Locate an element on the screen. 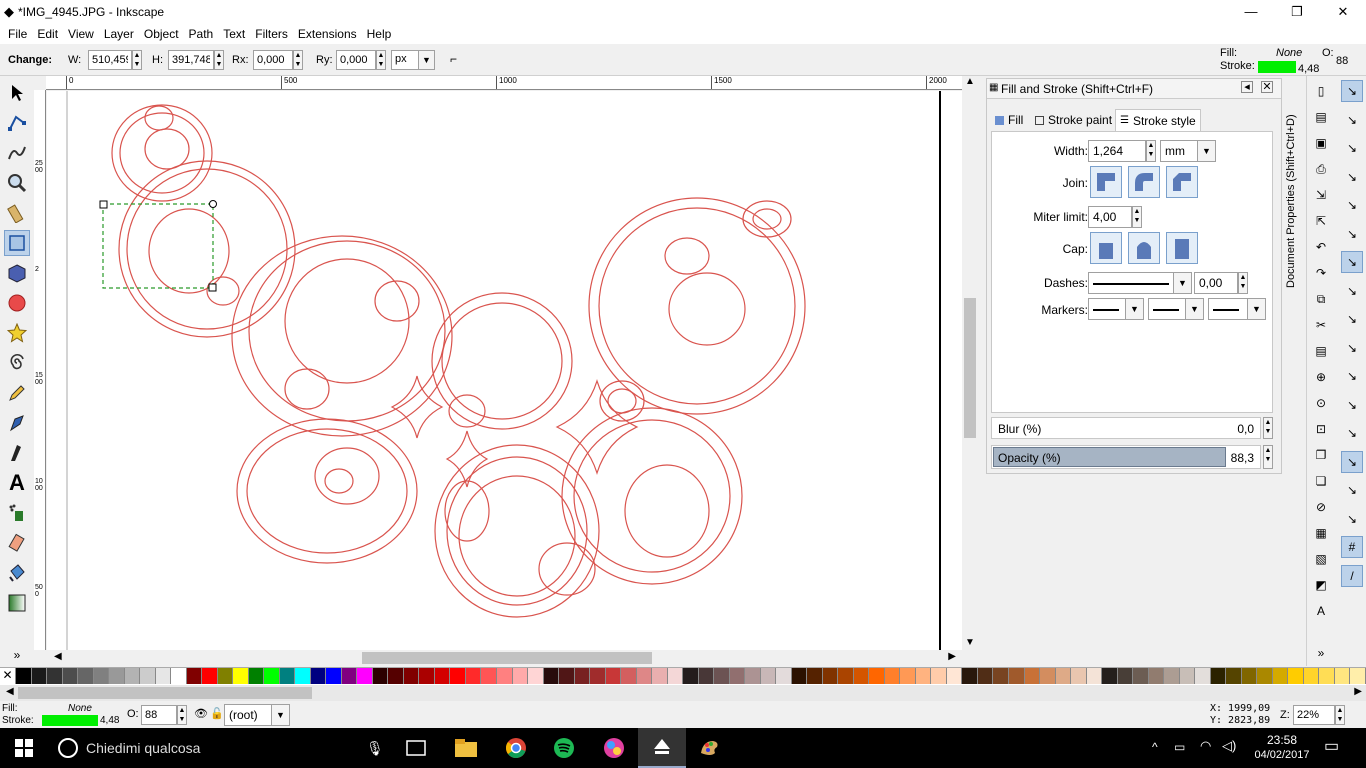  snap-cusp-icon: ↘ is located at coordinates (1352, 348).